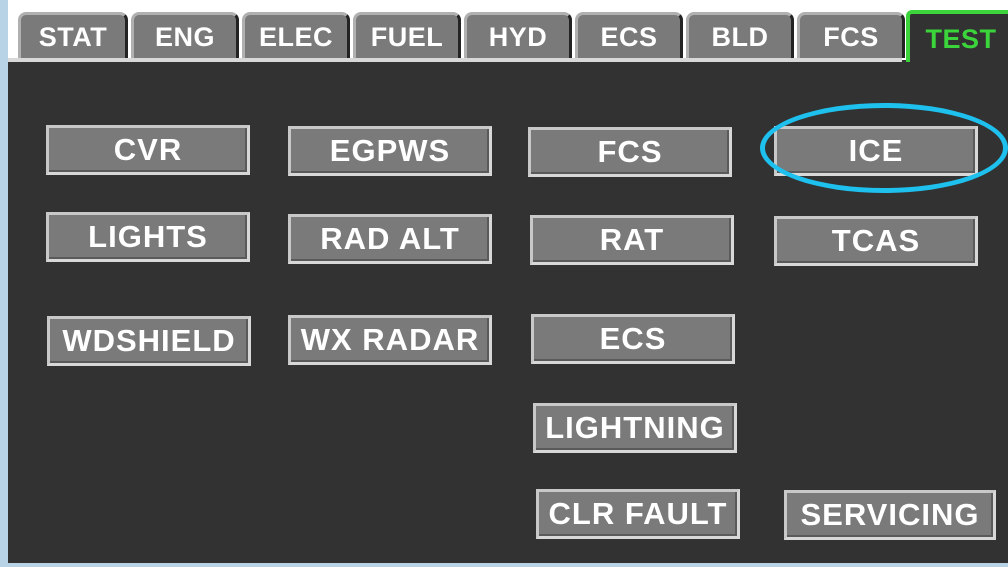 The height and width of the screenshot is (567, 1008). What do you see at coordinates (390, 340) in the screenshot?
I see `wx-radar-test-button: WX RADAR` at bounding box center [390, 340].